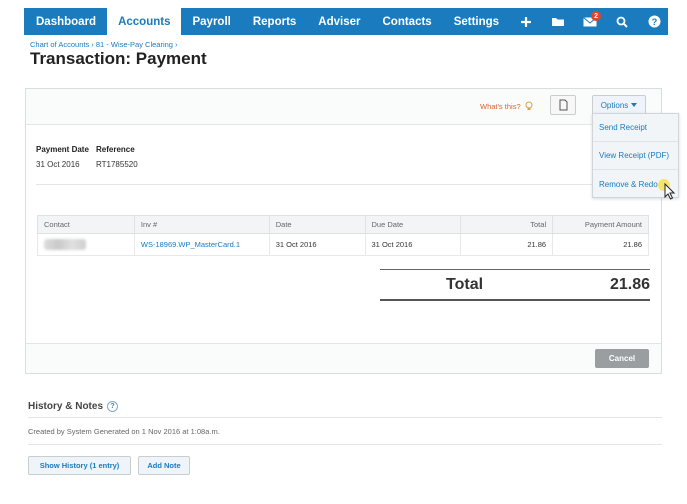  What do you see at coordinates (515, 269) in the screenshot?
I see `total-rule-top` at bounding box center [515, 269].